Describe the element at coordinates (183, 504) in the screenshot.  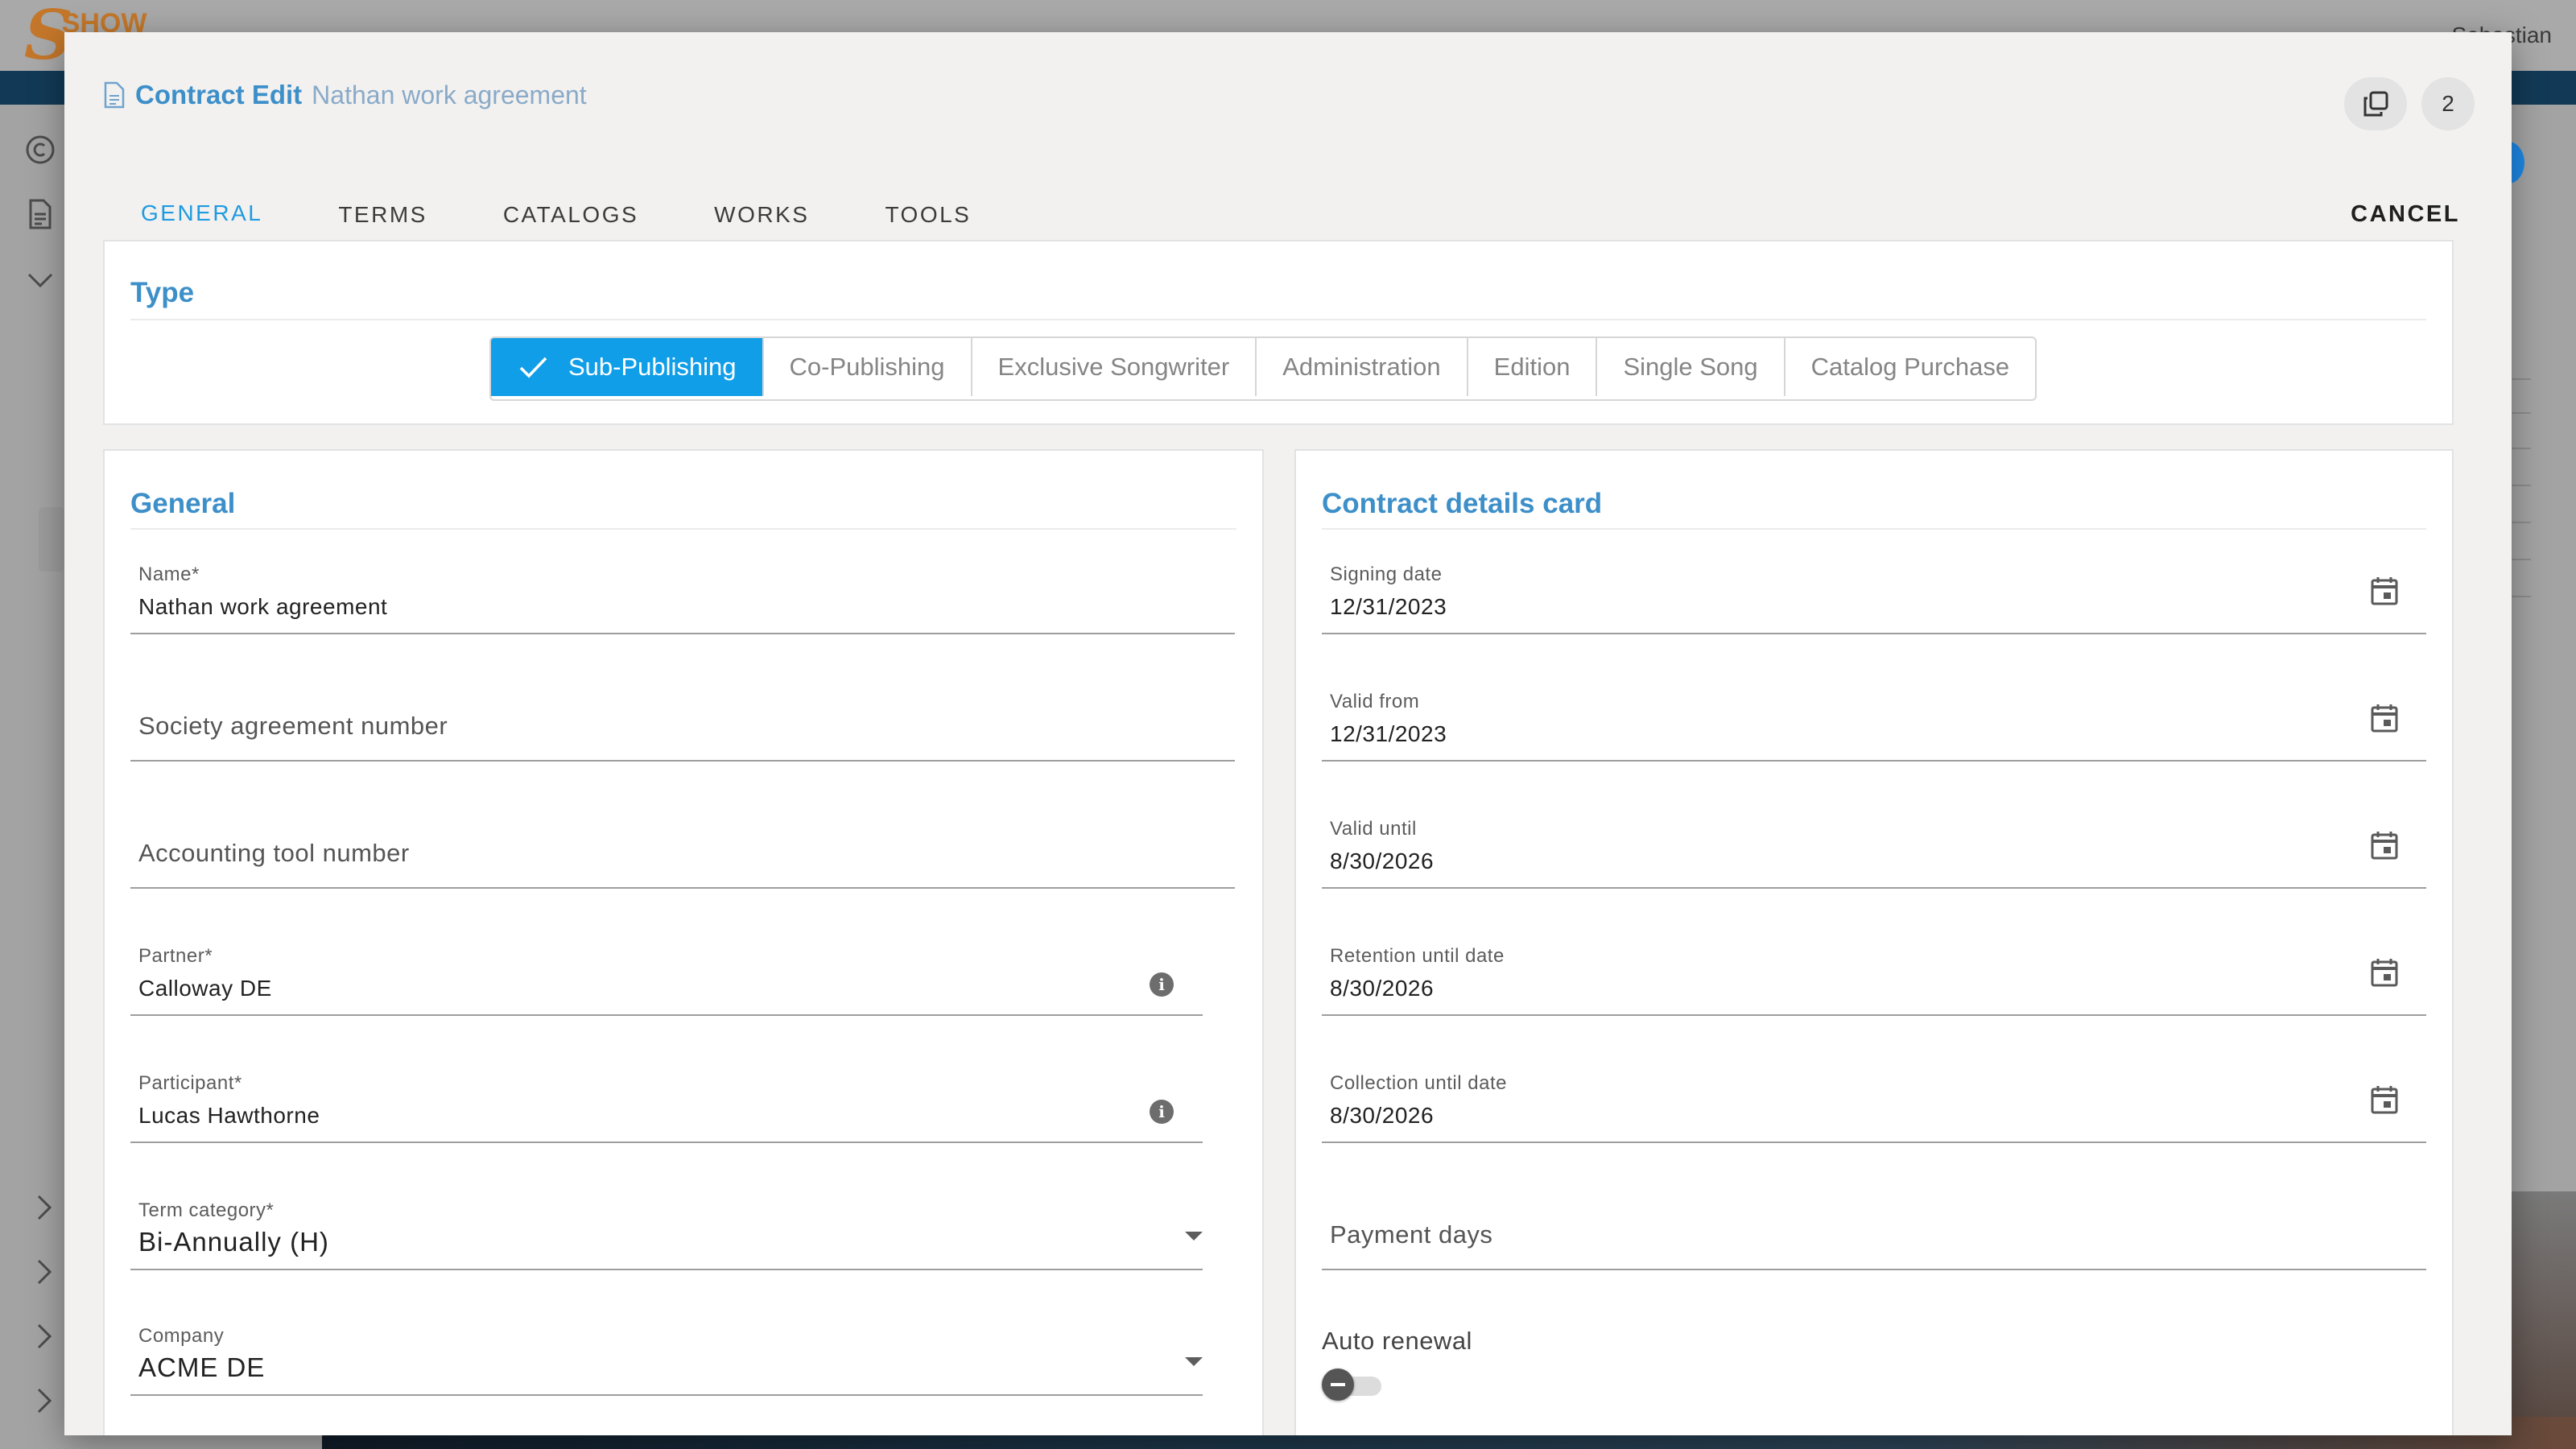
I see `general-card-title: General` at that location.